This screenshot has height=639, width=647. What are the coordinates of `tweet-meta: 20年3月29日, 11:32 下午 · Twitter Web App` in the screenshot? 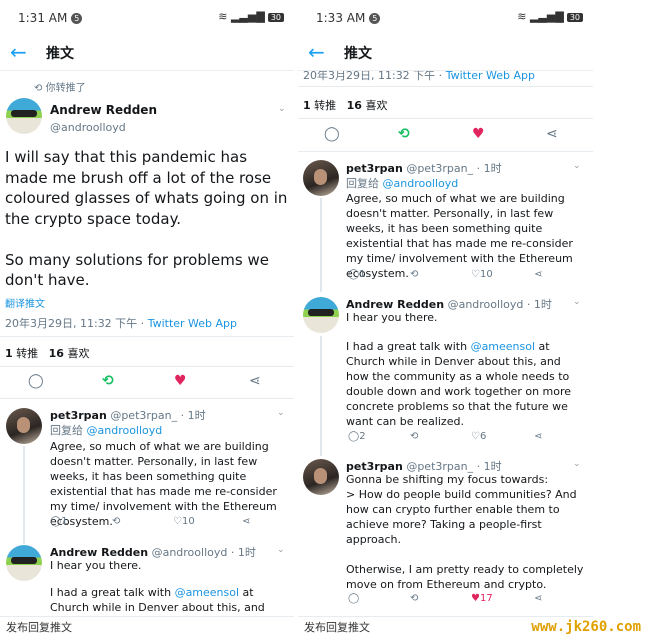 It's located at (121, 323).